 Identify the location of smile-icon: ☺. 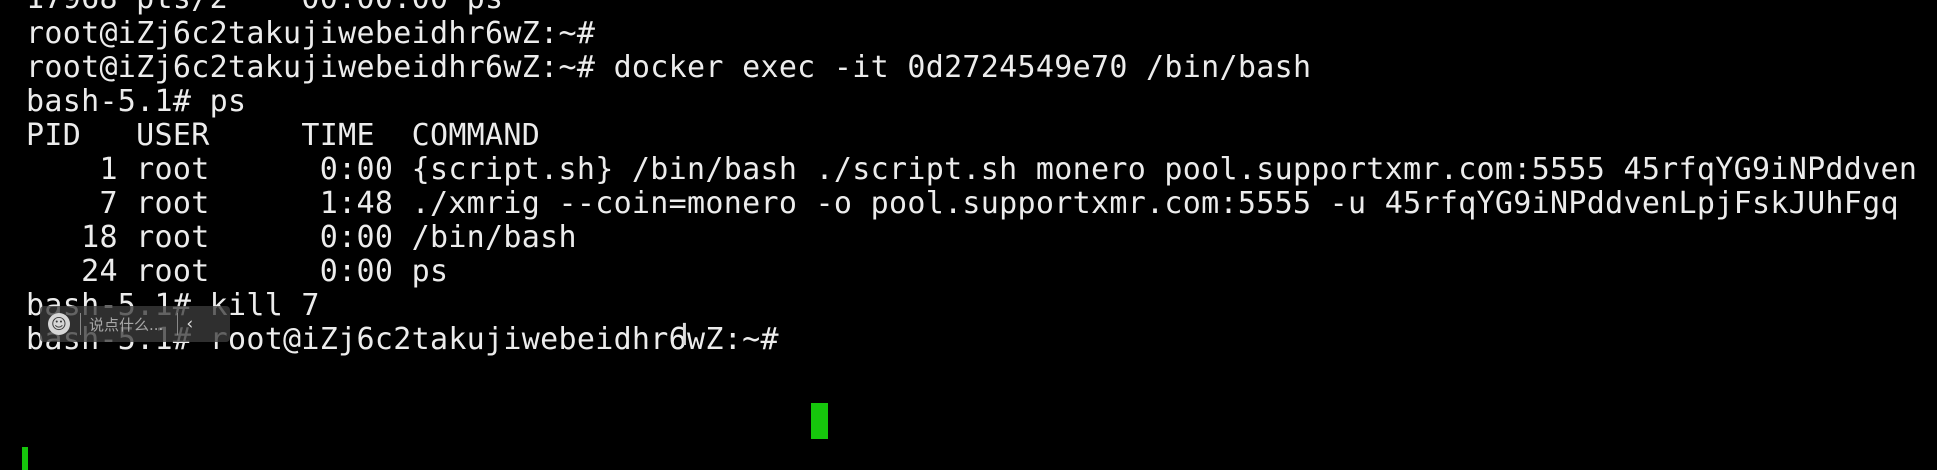
(59, 324).